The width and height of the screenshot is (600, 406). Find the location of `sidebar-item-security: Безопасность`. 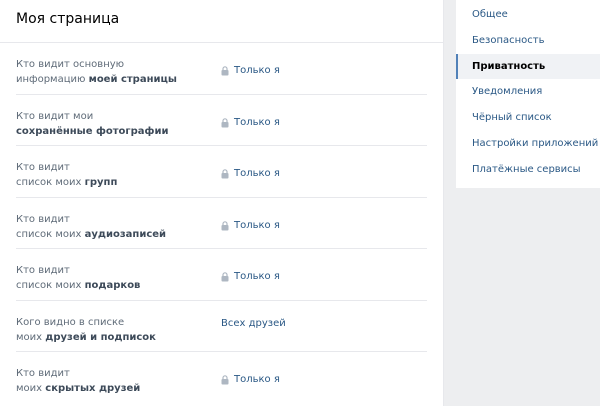

sidebar-item-security: Безопасность is located at coordinates (528, 41).